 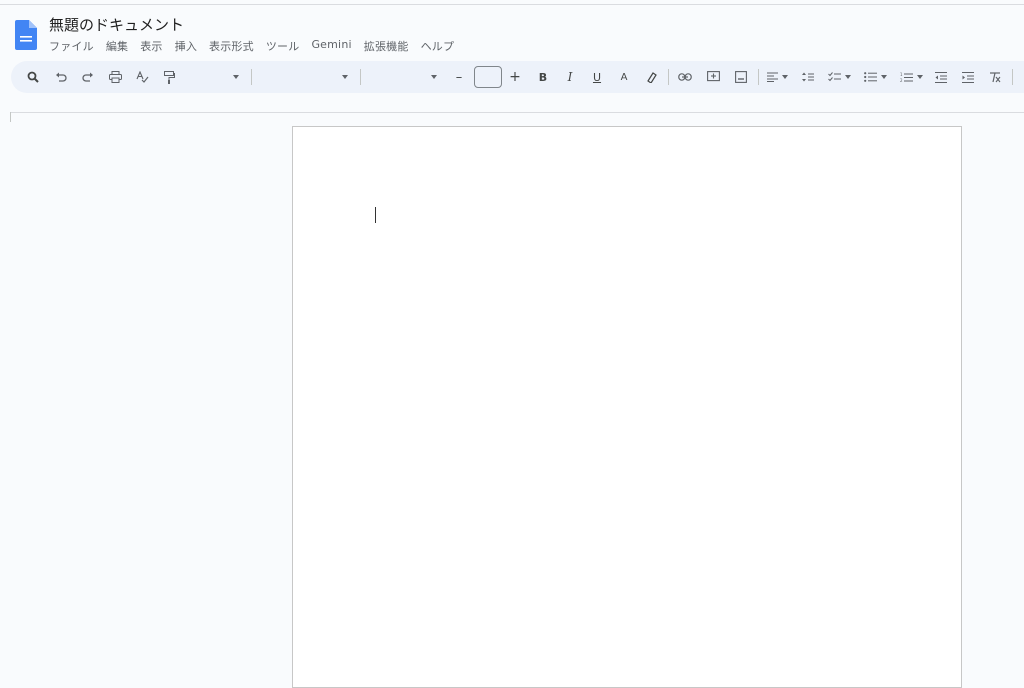 I want to click on menu-tools: ツール, so click(x=283, y=46).